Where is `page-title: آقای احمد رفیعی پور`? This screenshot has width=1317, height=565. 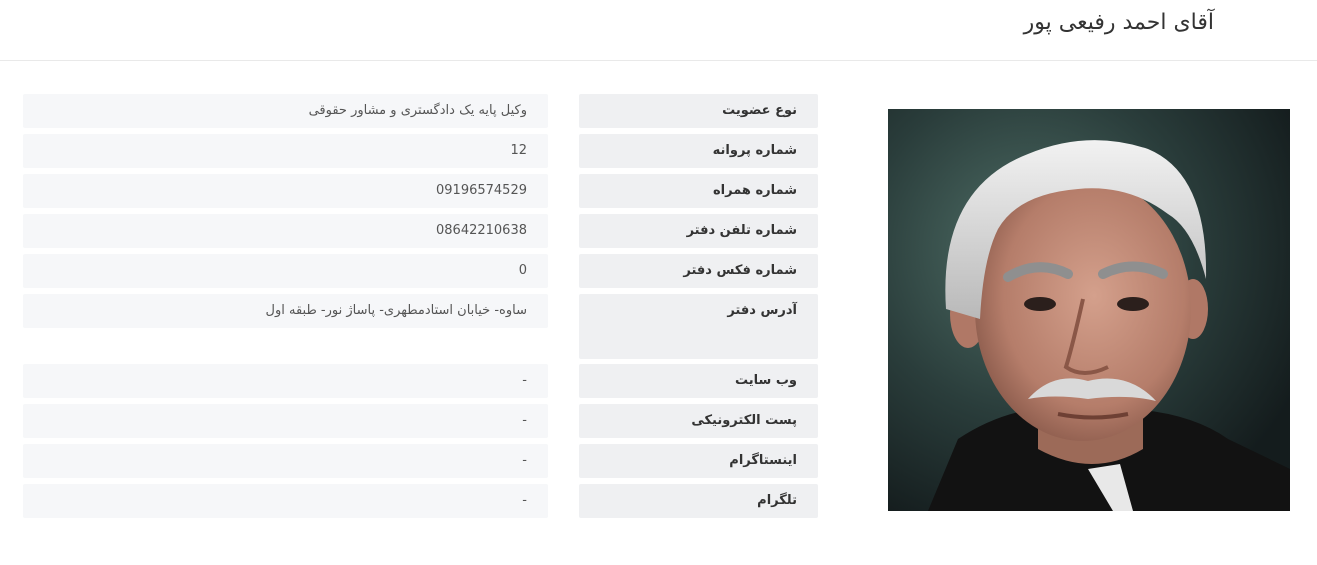
page-title: آقای احمد رفیعی پور is located at coordinates (1118, 22).